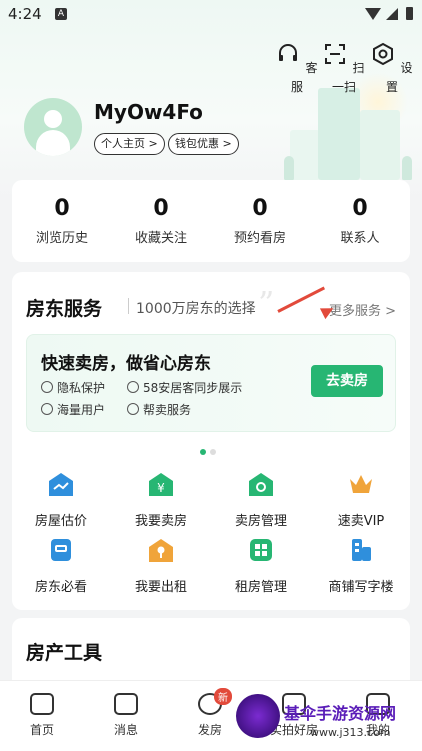 The image size is (422, 751). I want to click on sell-promo-banner: 快速卖房，做省心房东 隐私保护 58安居客同步展示 海量用户 帮卖服务 去卖房, so click(211, 383).